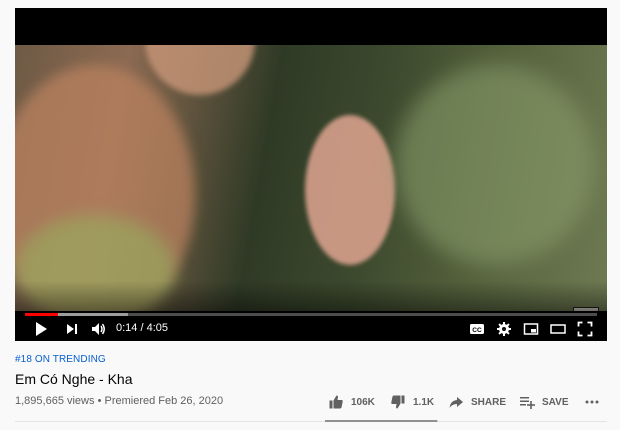 This screenshot has width=620, height=430. What do you see at coordinates (55, 401) in the screenshot?
I see `view-count: 1,895,665 views` at bounding box center [55, 401].